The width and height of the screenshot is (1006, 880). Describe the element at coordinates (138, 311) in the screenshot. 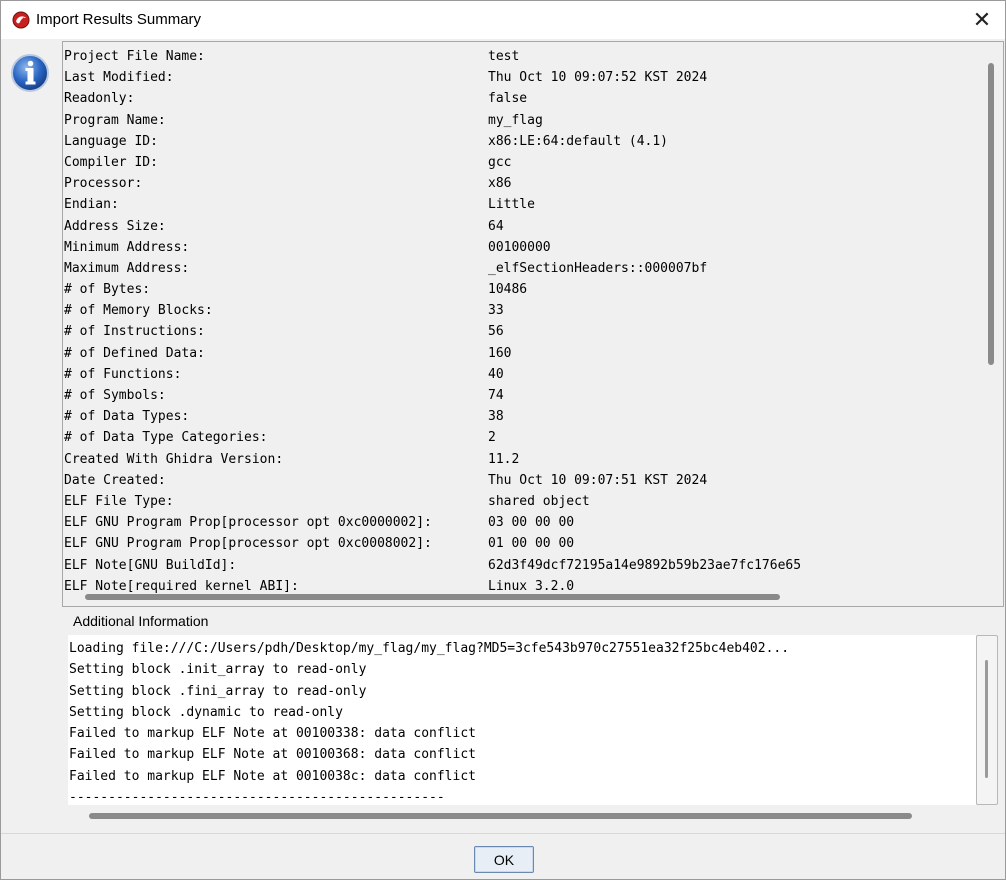

I see `summary-key: # of Memory Blocks:` at that location.